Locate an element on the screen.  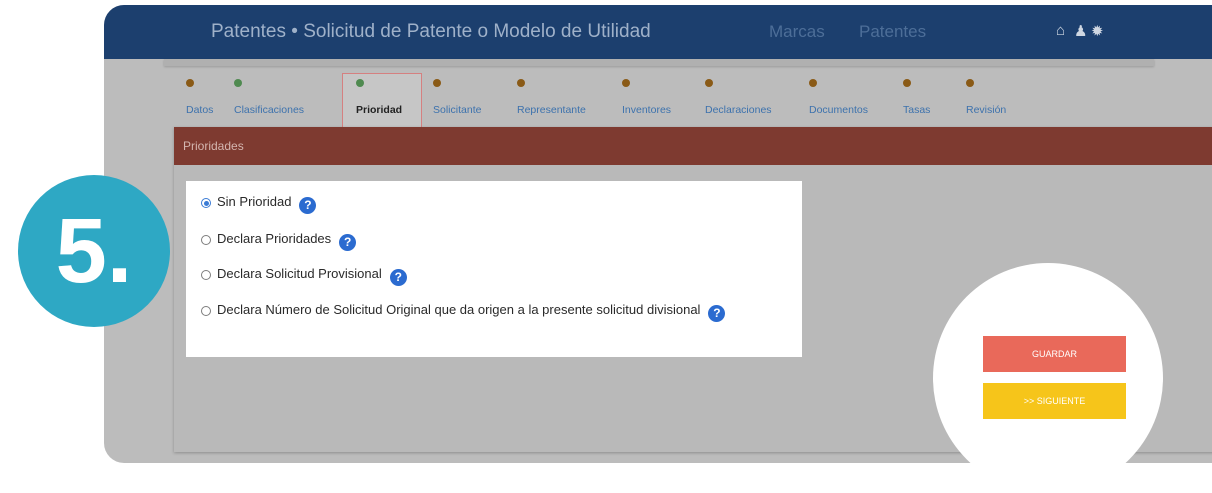
option-label: Sin Prioridad is located at coordinates (254, 201).